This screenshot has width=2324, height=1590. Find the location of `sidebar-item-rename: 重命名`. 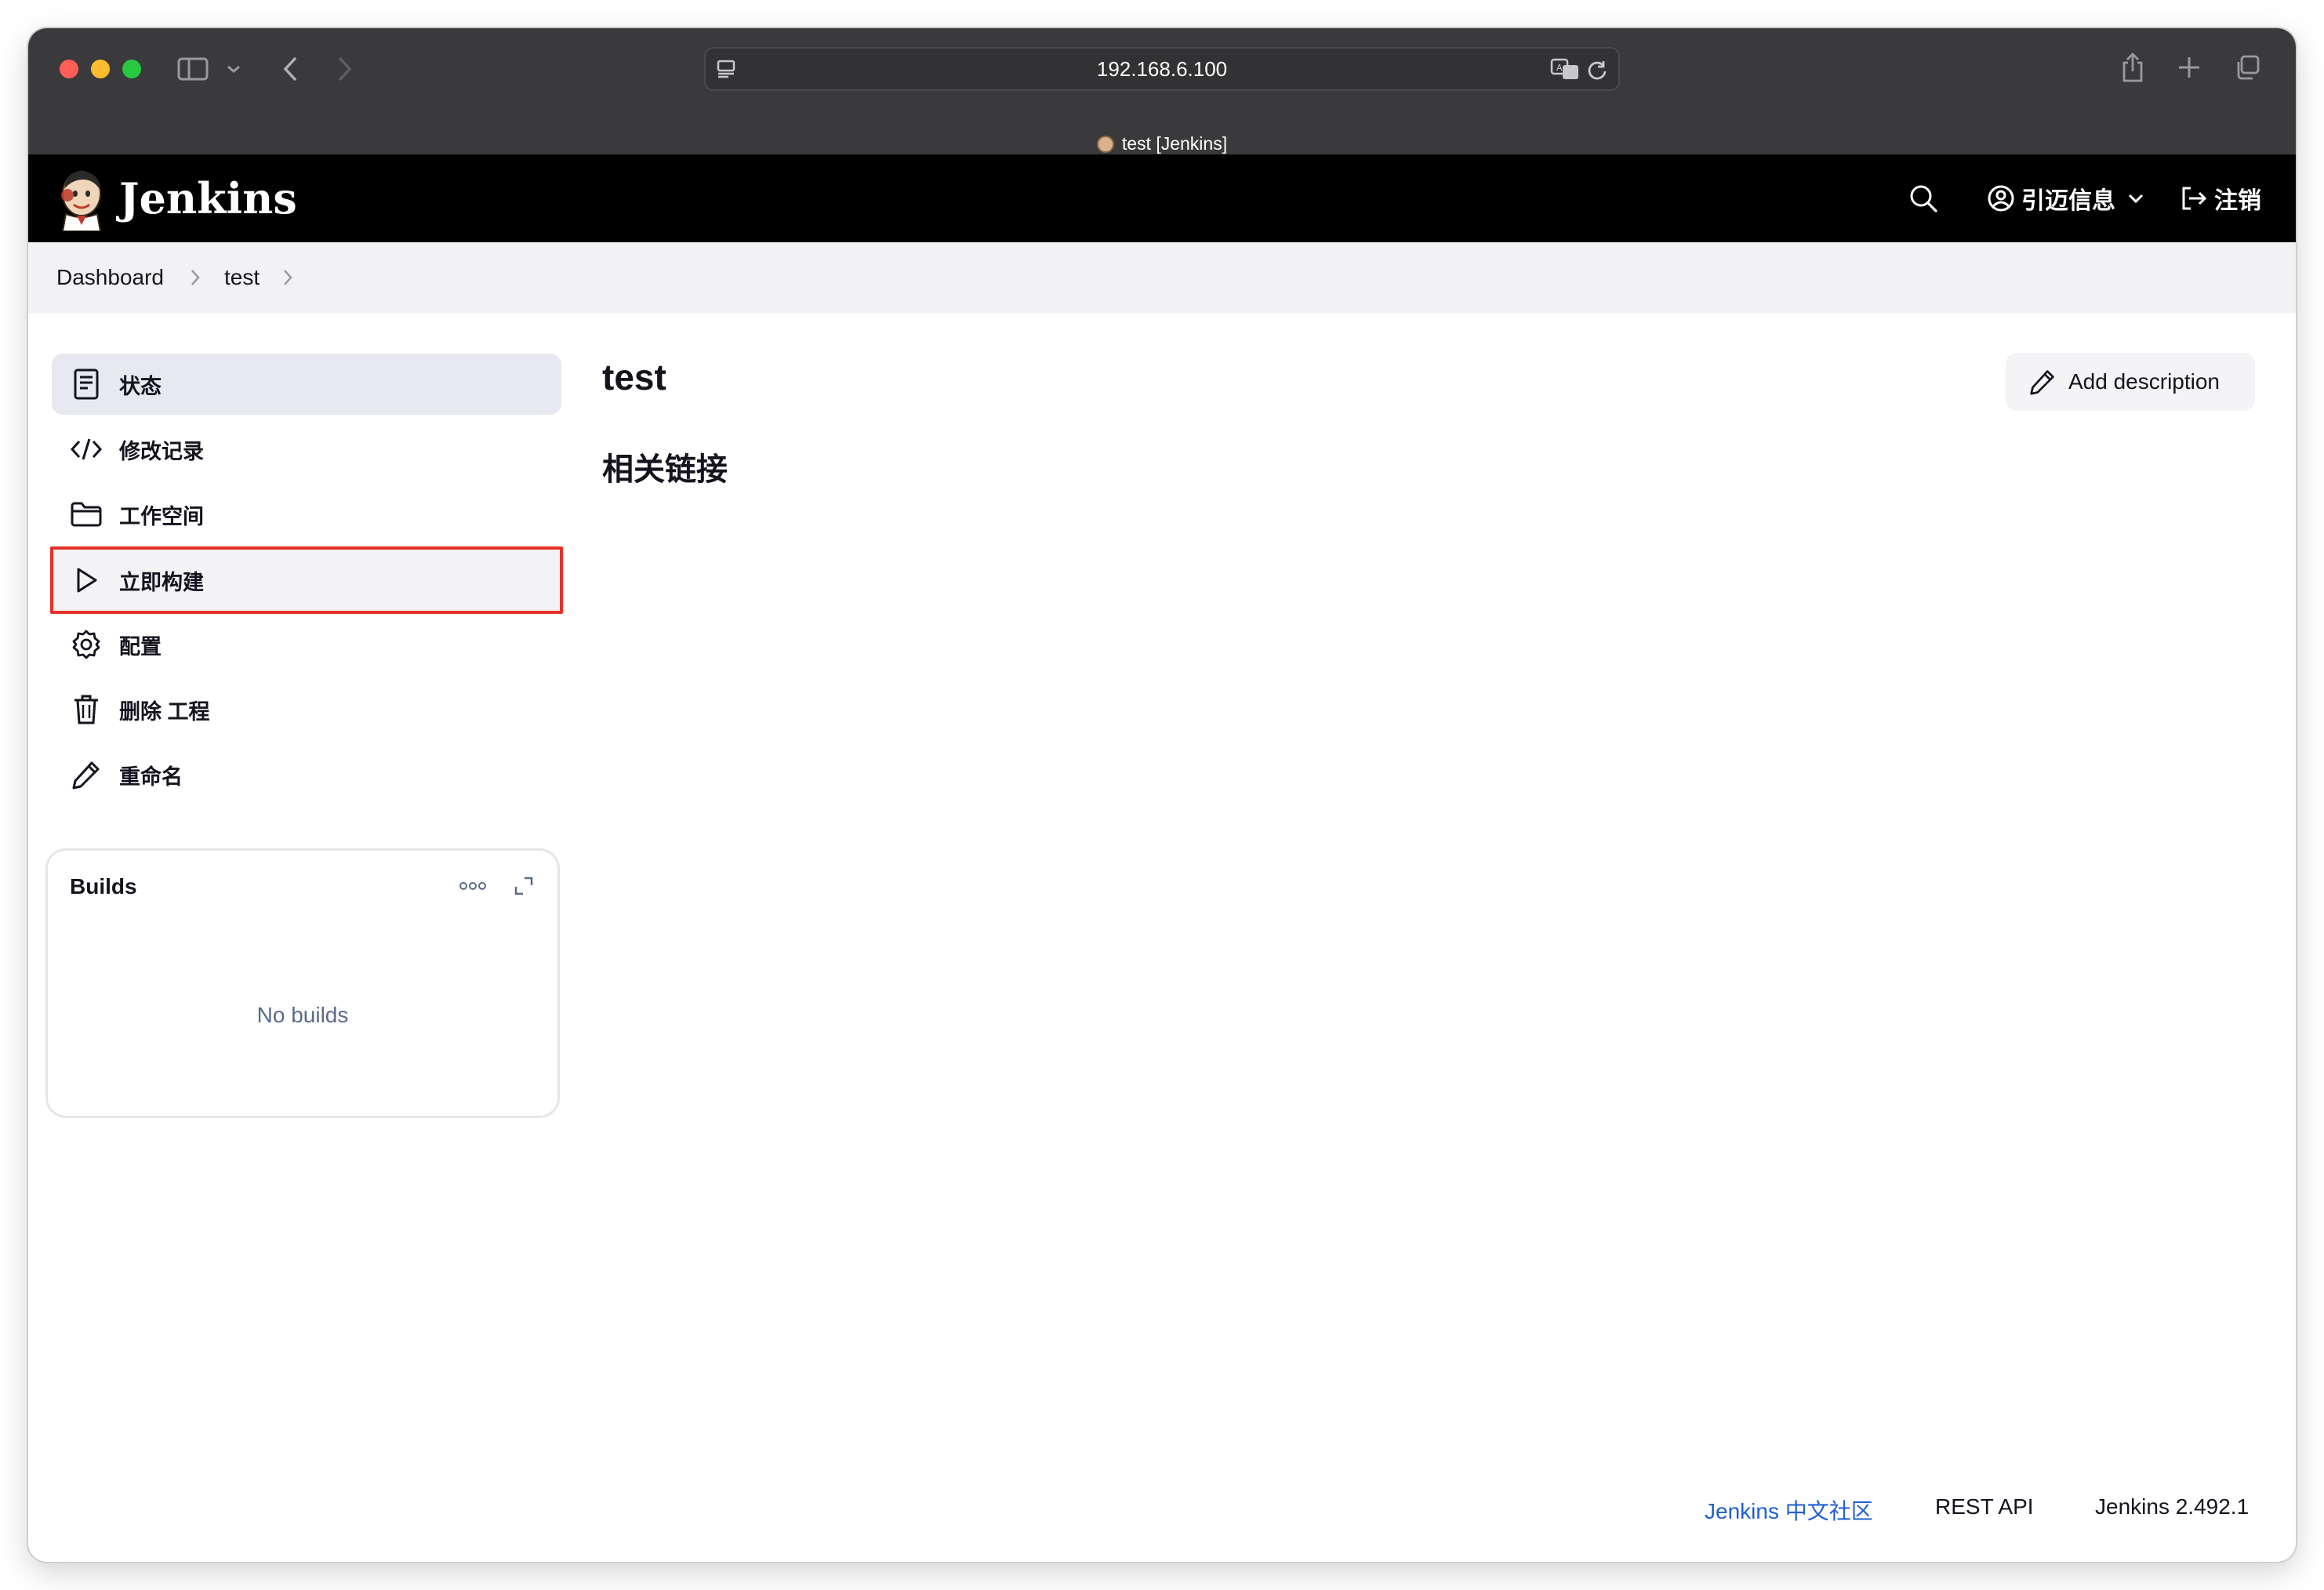

sidebar-item-rename: 重命名 is located at coordinates (306, 774).